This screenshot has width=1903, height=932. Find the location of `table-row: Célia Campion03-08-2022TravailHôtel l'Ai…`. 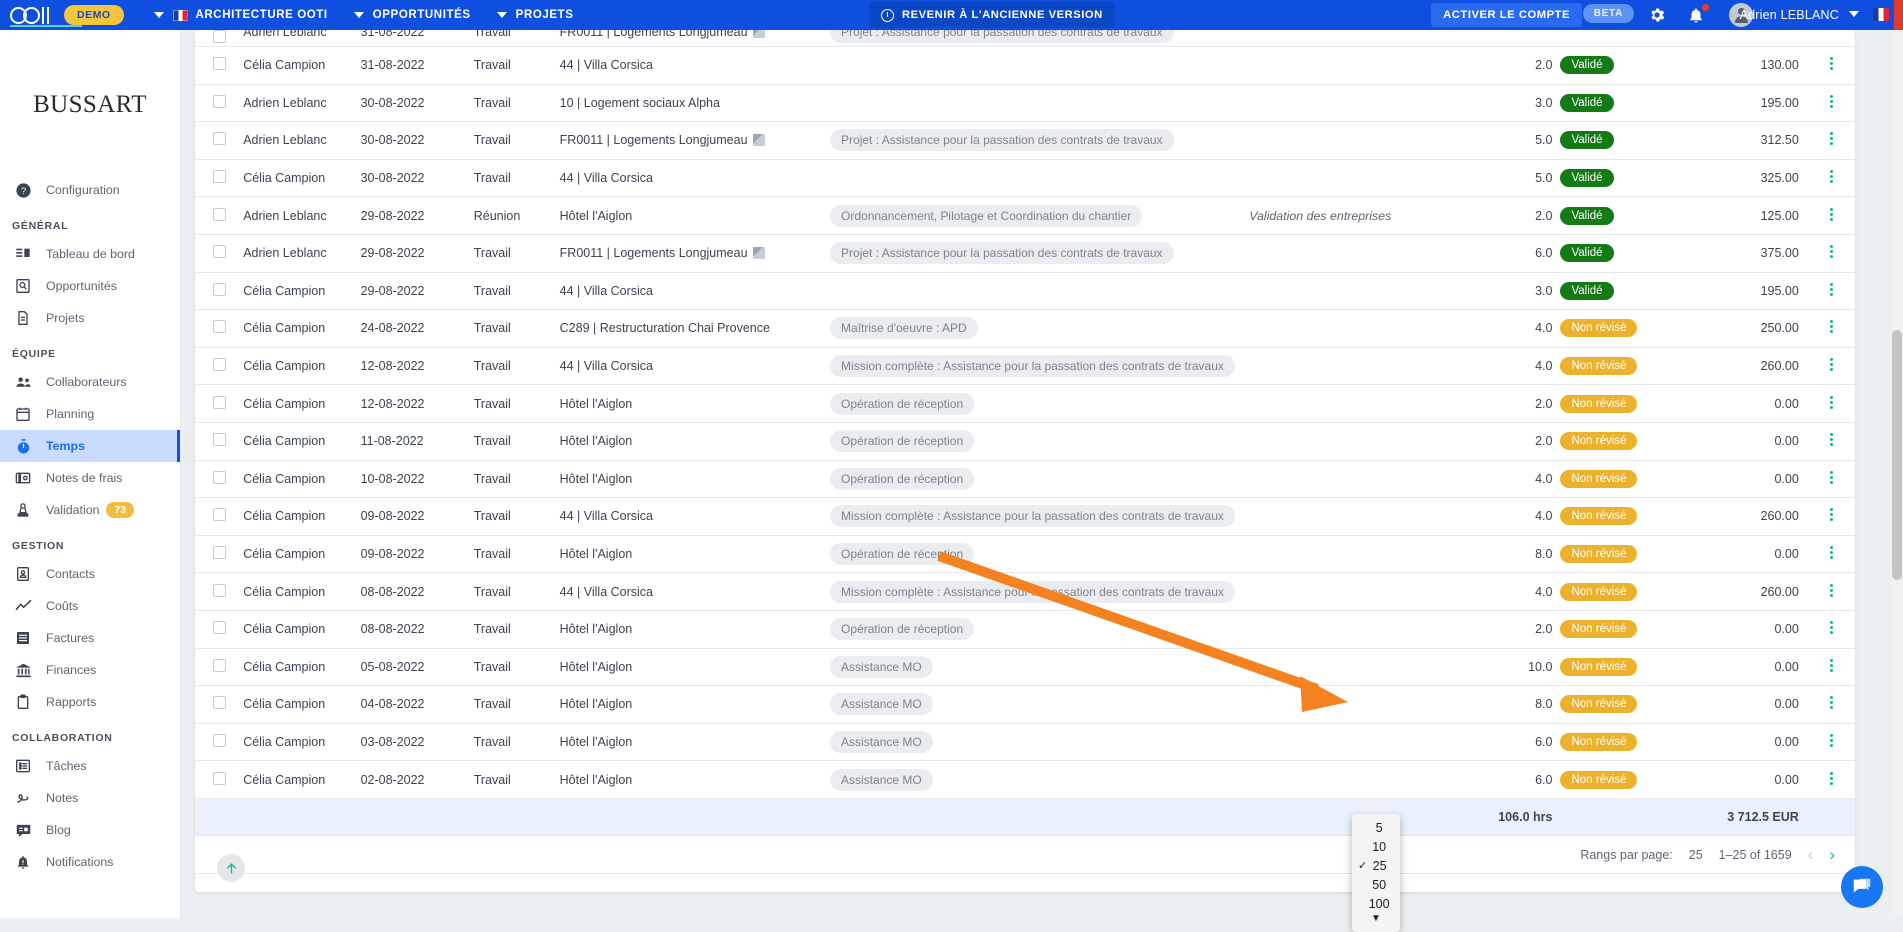

table-row: Célia Campion03-08-2022TravailHôtel l'Ai… is located at coordinates (1025, 742).